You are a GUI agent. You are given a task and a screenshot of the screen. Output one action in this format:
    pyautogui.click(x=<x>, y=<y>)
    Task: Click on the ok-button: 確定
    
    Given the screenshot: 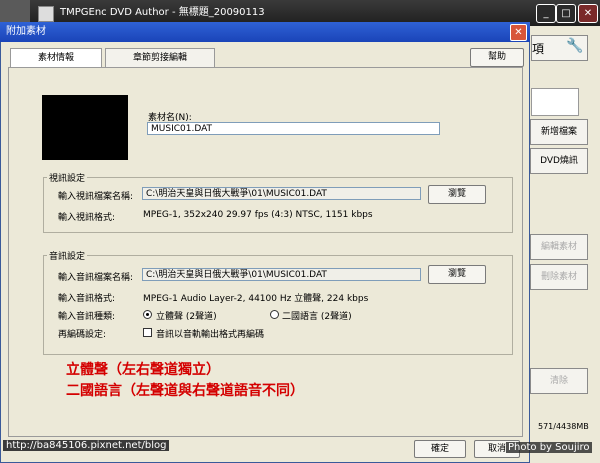 What is the action you would take?
    pyautogui.click(x=440, y=449)
    